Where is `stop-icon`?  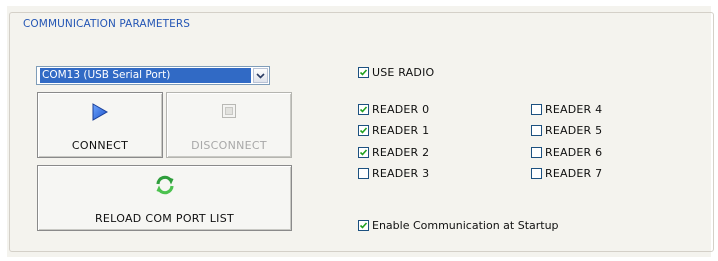 stop-icon is located at coordinates (229, 112).